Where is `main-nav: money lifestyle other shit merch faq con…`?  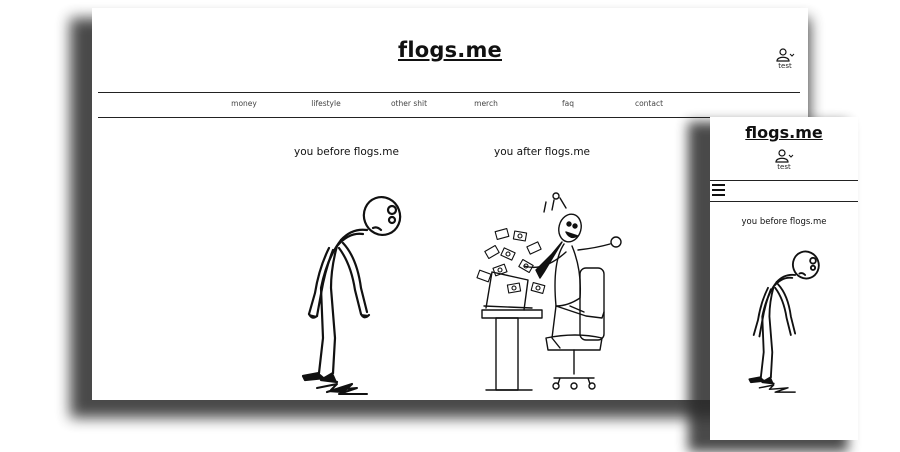
main-nav: money lifestyle other shit merch faq con… is located at coordinates (449, 105).